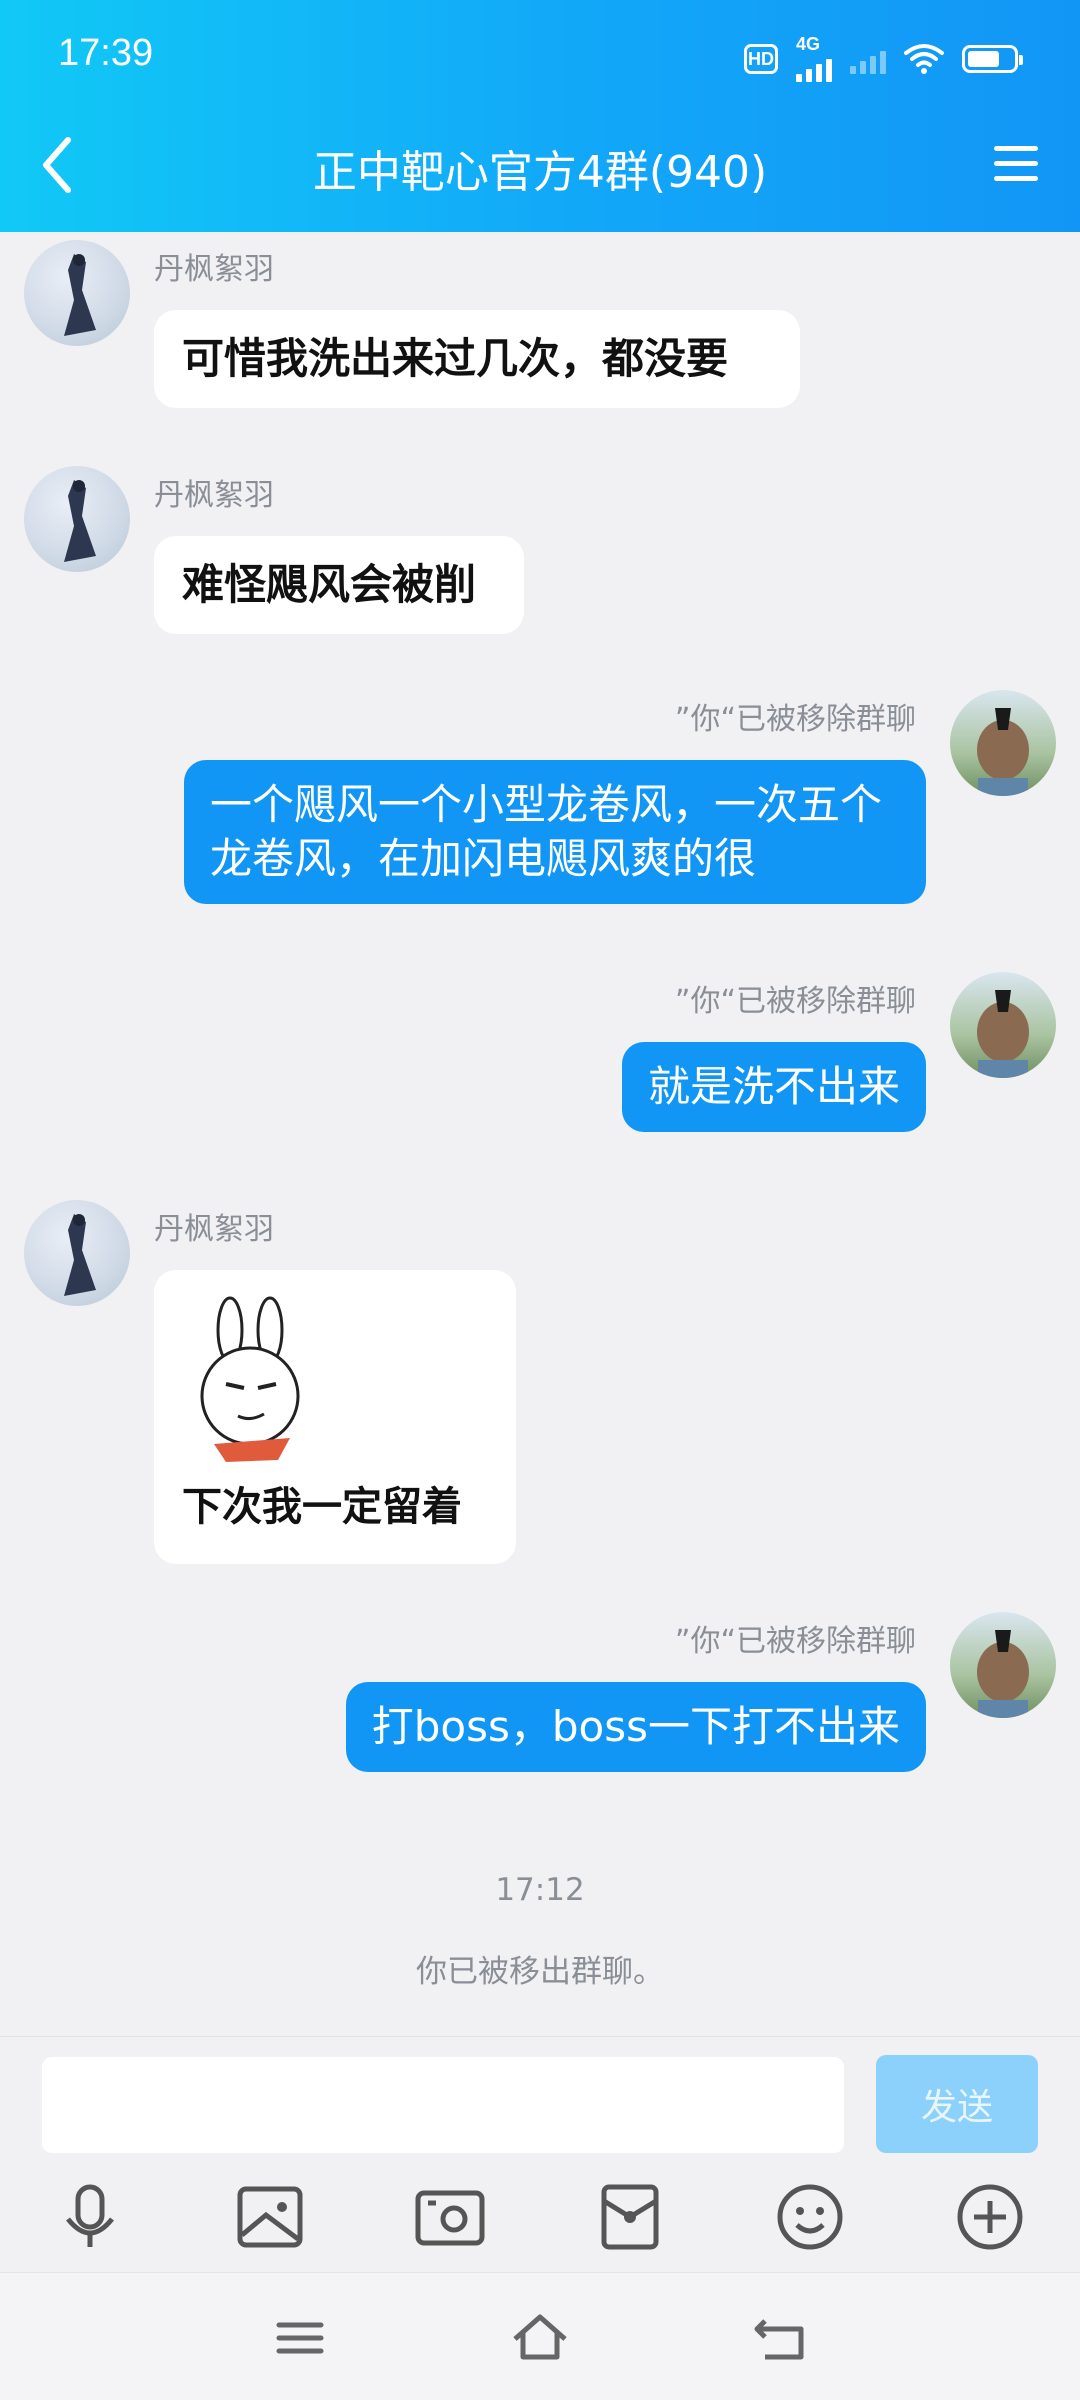  Describe the element at coordinates (540, 1972) in the screenshot. I see `system-notice: 你已被移出群聊。` at that location.